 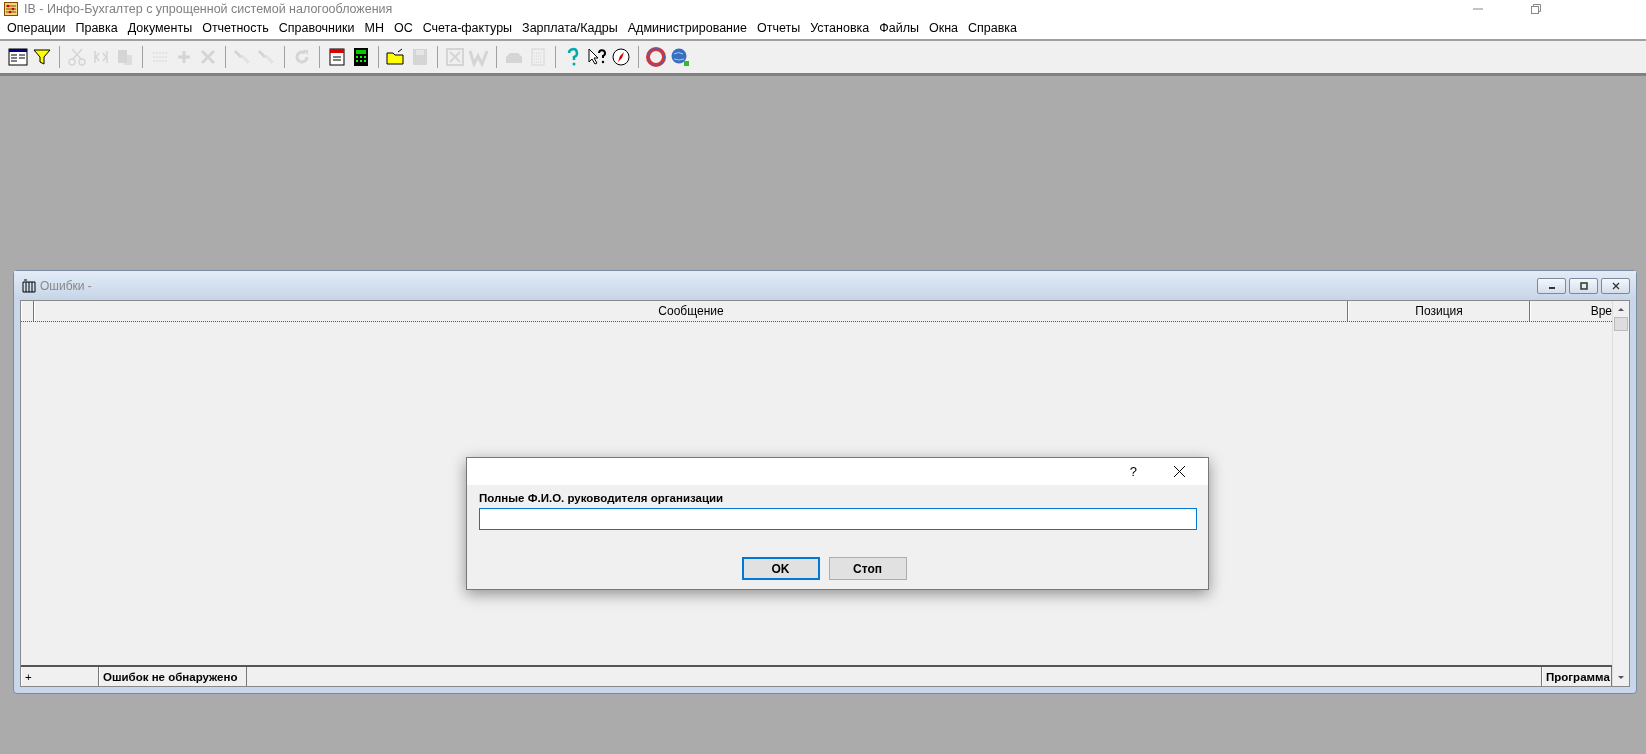 I want to click on vertical-scrollbar, so click(x=1620, y=493).